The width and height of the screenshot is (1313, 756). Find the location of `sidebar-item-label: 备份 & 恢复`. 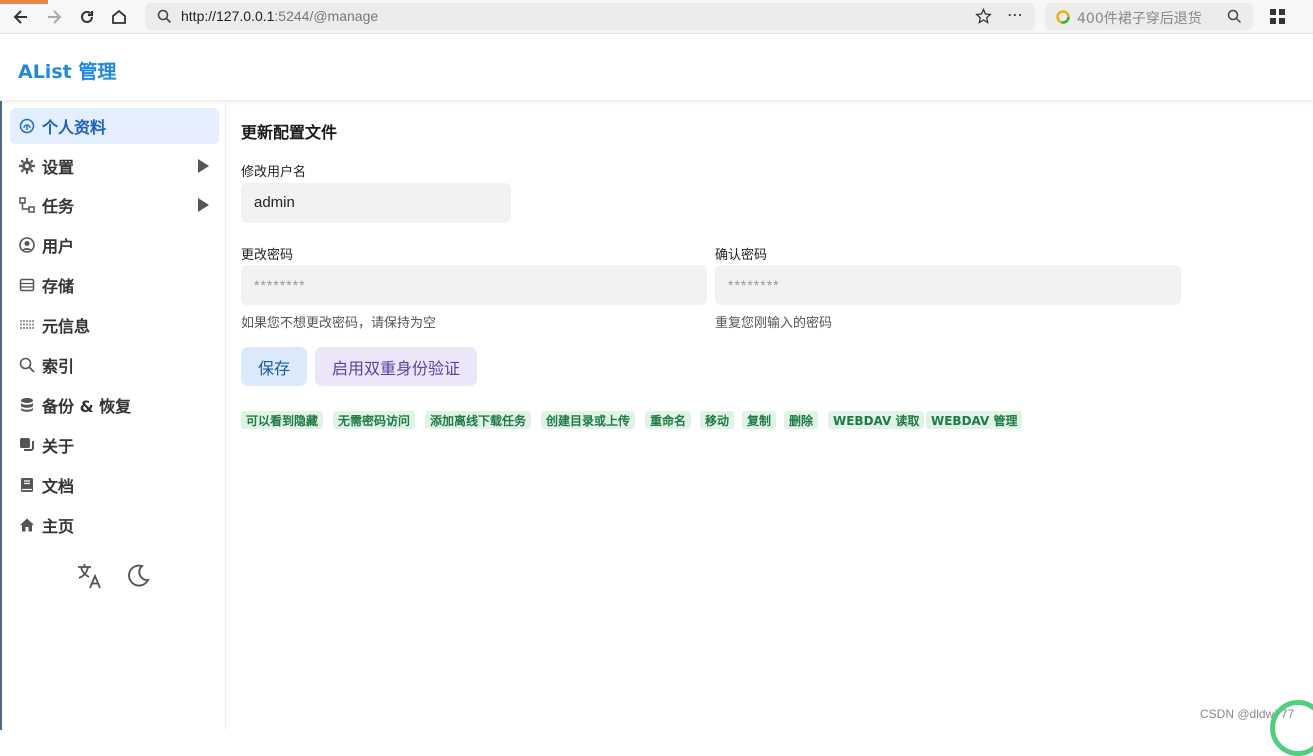

sidebar-item-label: 备份 & 恢复 is located at coordinates (87, 406).